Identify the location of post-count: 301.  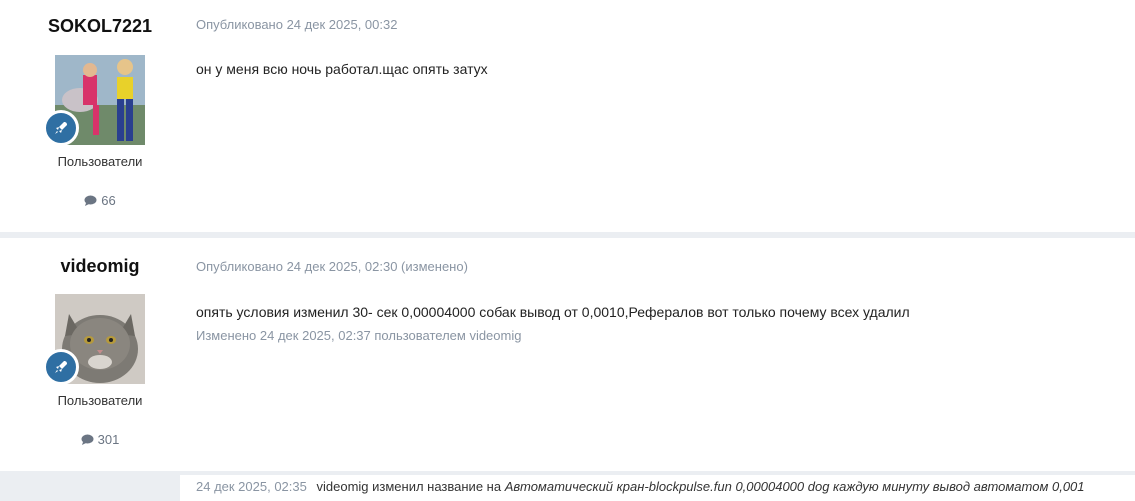
(100, 439).